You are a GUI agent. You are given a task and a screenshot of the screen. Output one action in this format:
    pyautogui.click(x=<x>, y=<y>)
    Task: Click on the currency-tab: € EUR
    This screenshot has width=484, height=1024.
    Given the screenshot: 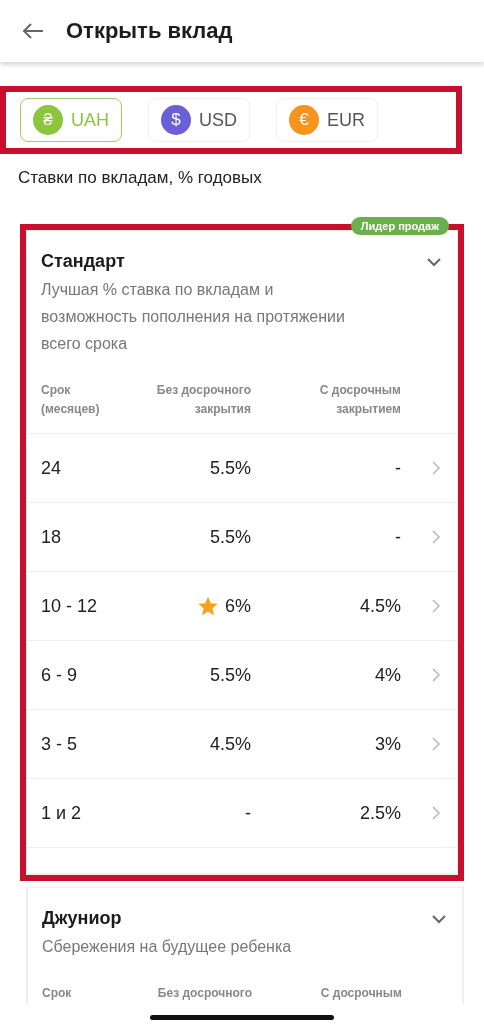 What is the action you would take?
    pyautogui.click(x=327, y=120)
    